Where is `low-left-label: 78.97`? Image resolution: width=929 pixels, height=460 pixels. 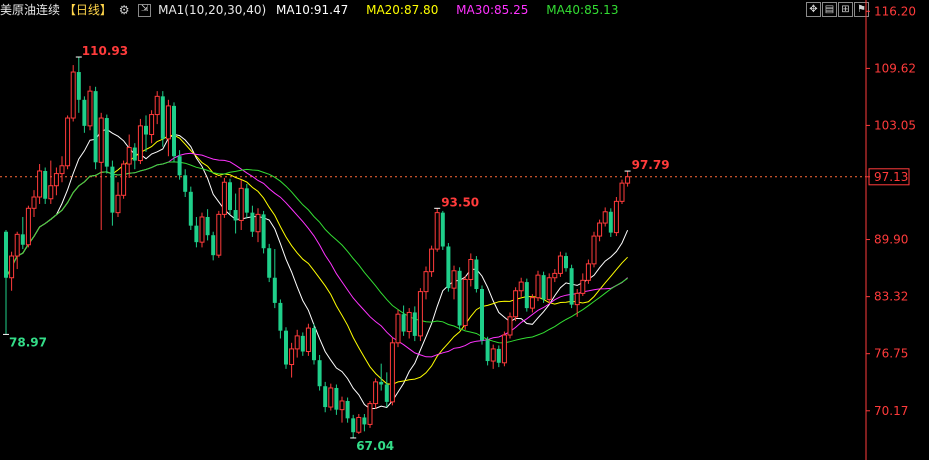 low-left-label: 78.97 is located at coordinates (28, 342).